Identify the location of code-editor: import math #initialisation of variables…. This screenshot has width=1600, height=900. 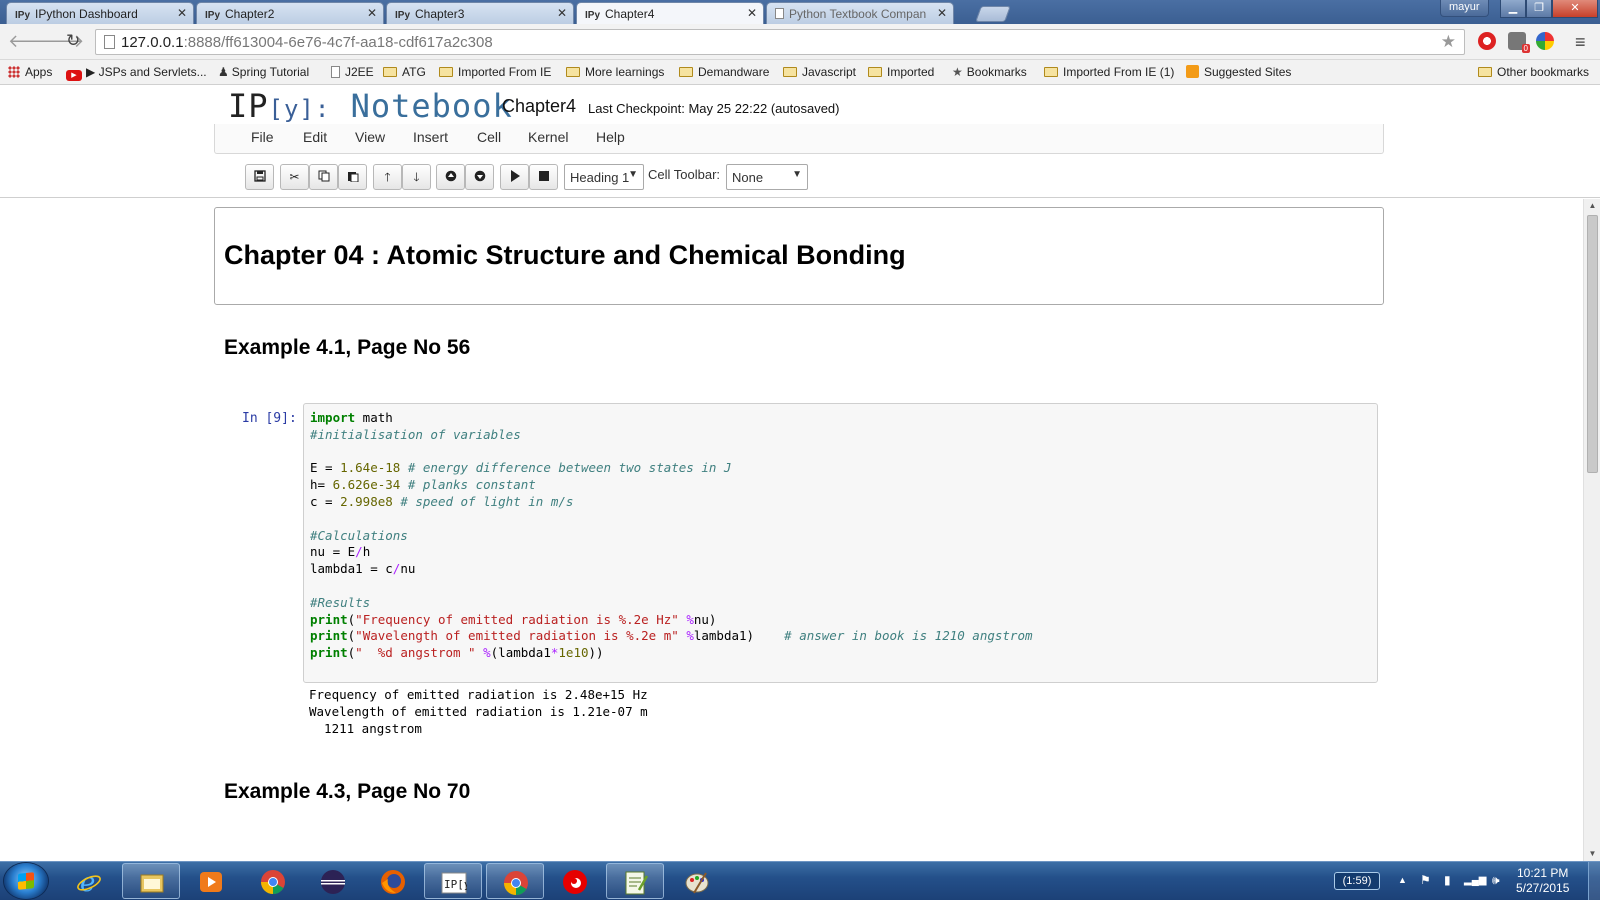
(671, 536).